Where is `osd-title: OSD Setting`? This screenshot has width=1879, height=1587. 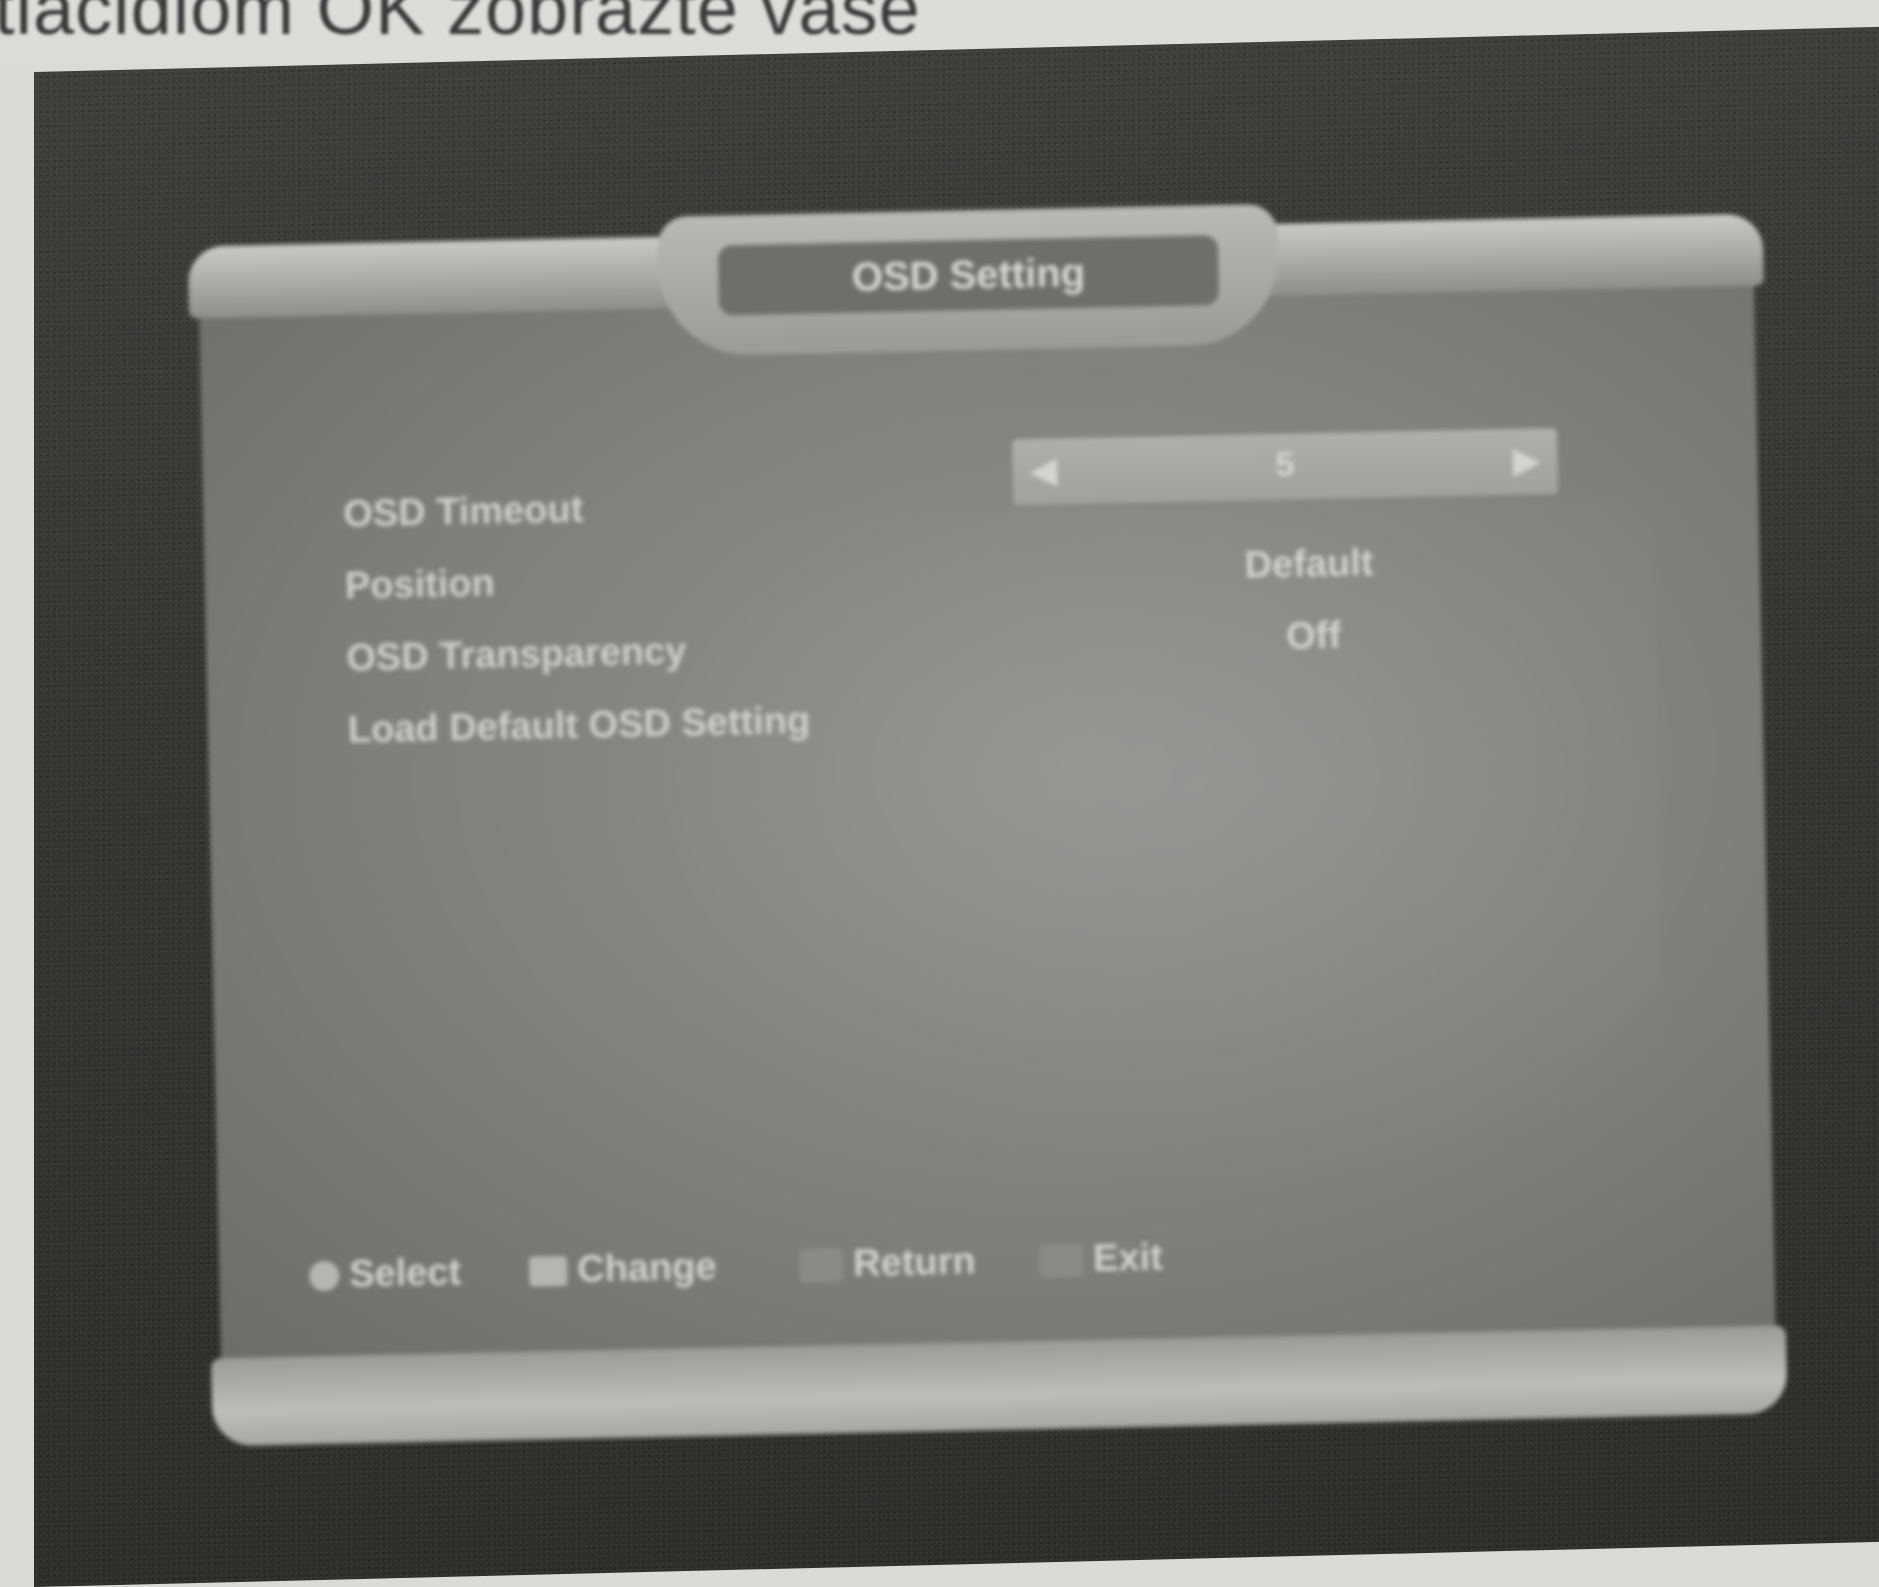 osd-title: OSD Setting is located at coordinates (968, 275).